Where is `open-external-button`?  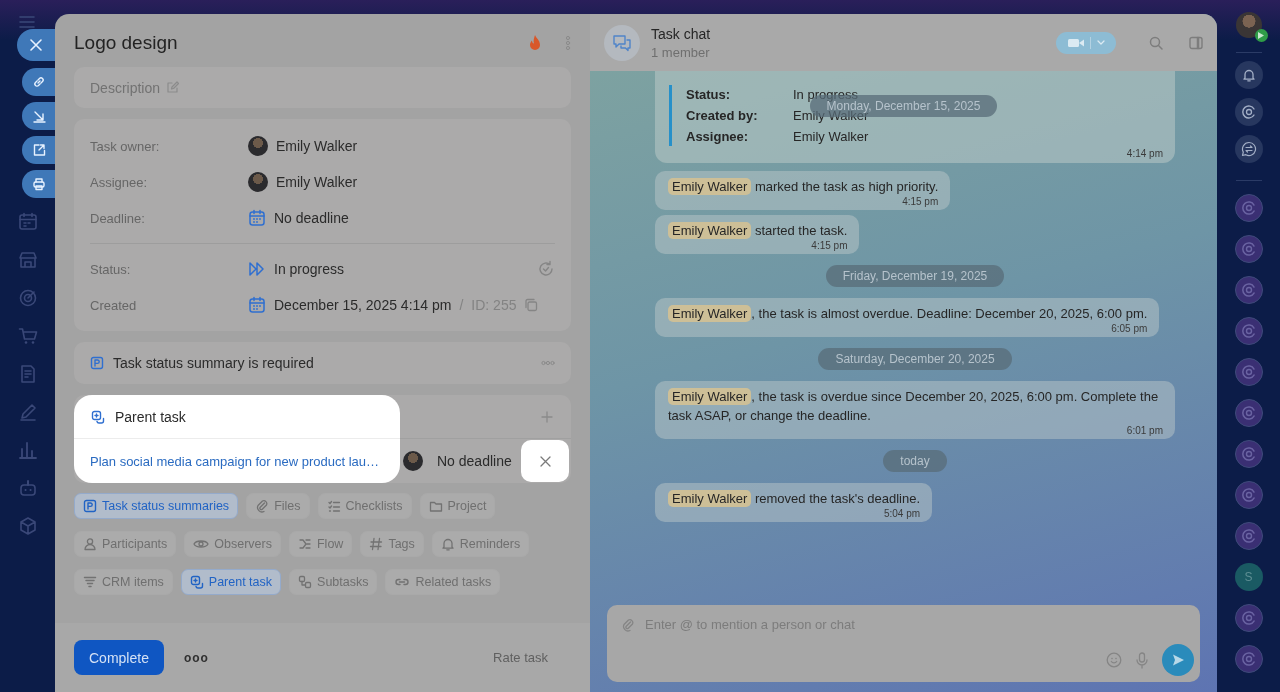
open-external-button is located at coordinates (38, 150).